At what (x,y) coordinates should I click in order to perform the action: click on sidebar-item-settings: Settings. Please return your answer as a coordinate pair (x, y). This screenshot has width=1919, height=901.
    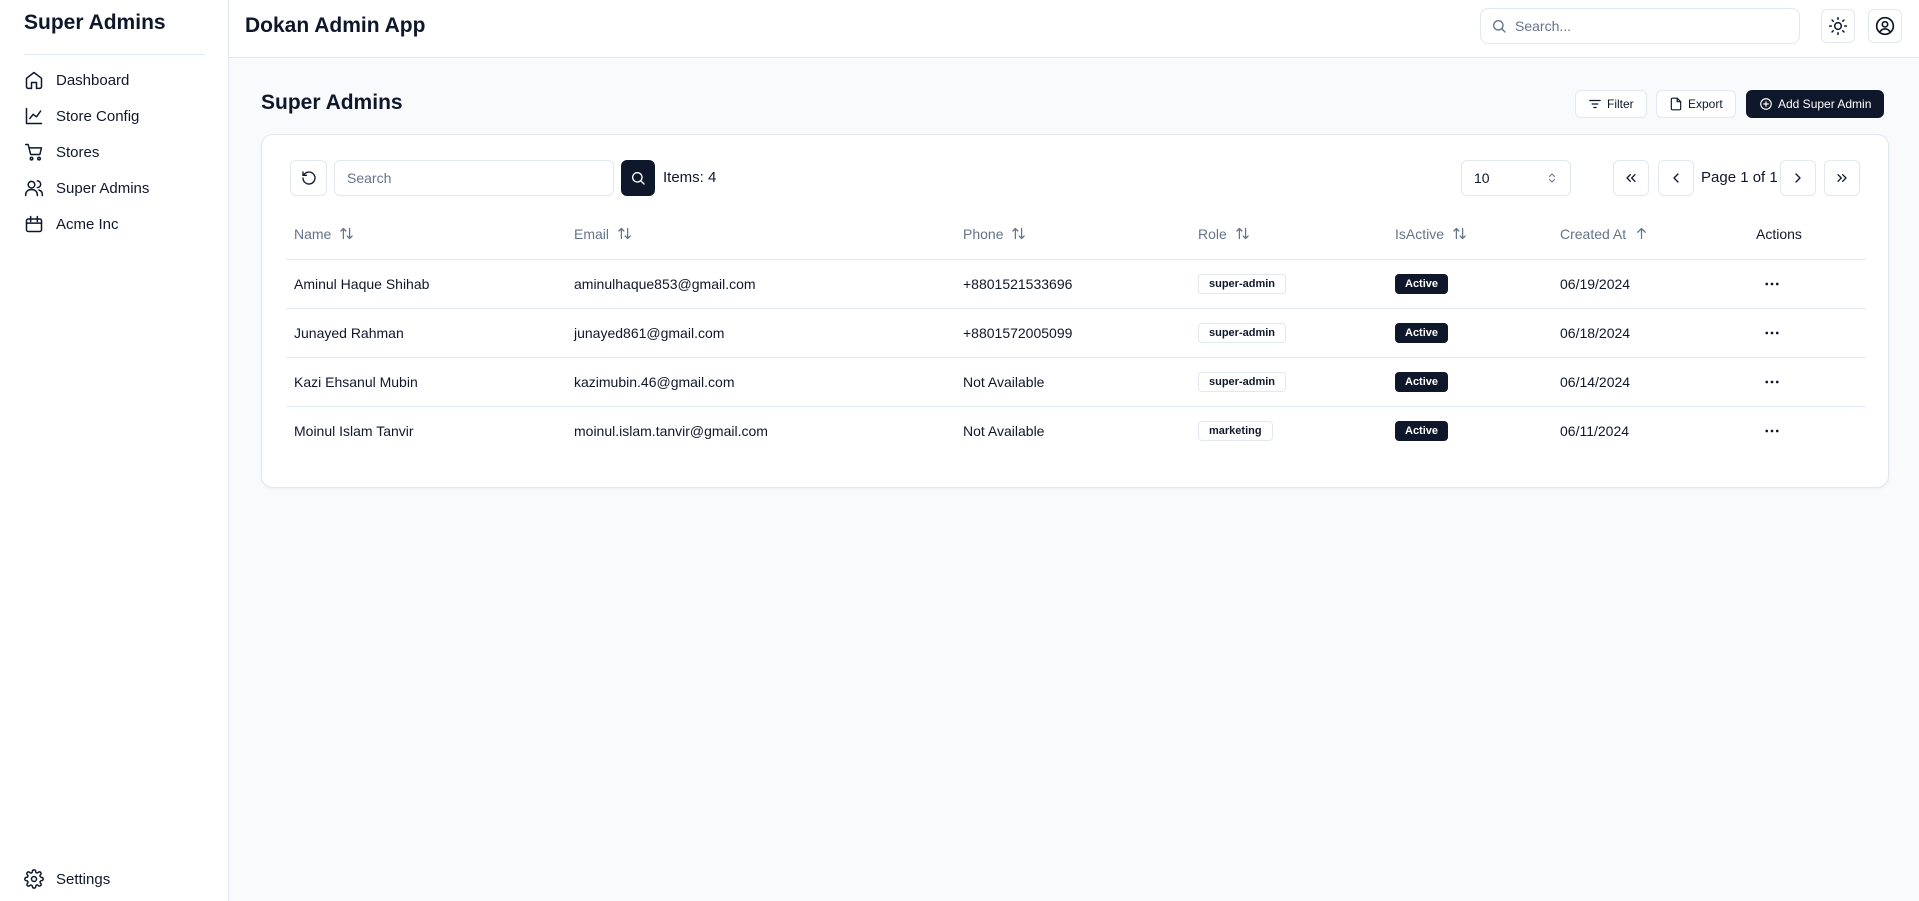
    Looking at the image, I should click on (67, 879).